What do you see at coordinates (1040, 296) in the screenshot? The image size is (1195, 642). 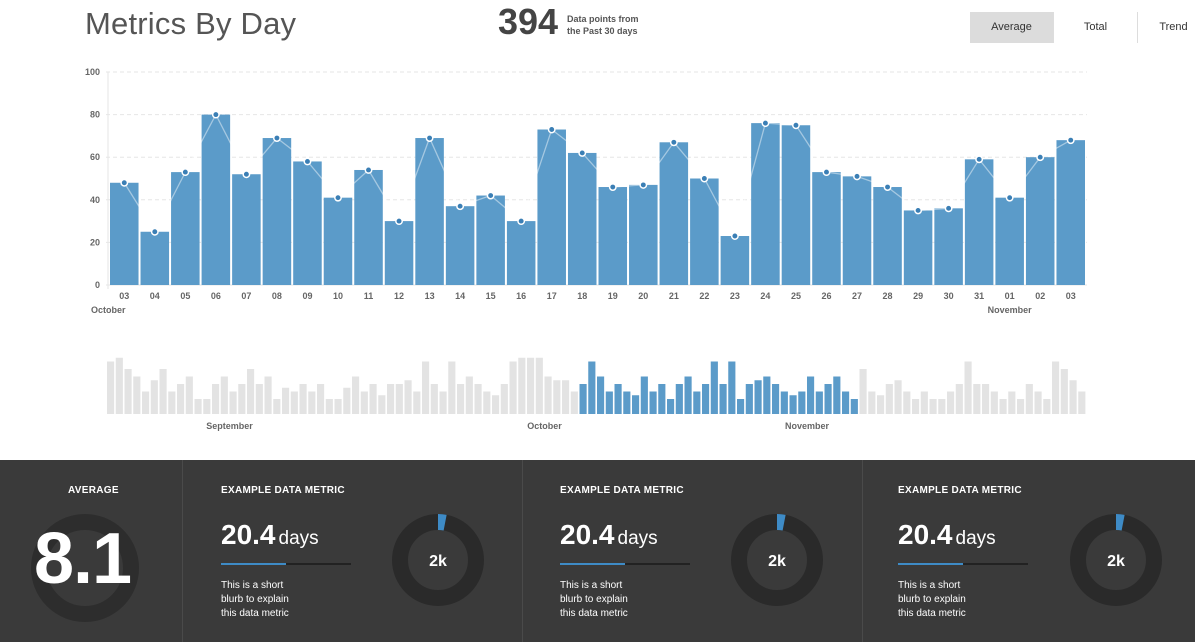 I see `x-tick-label: 02` at bounding box center [1040, 296].